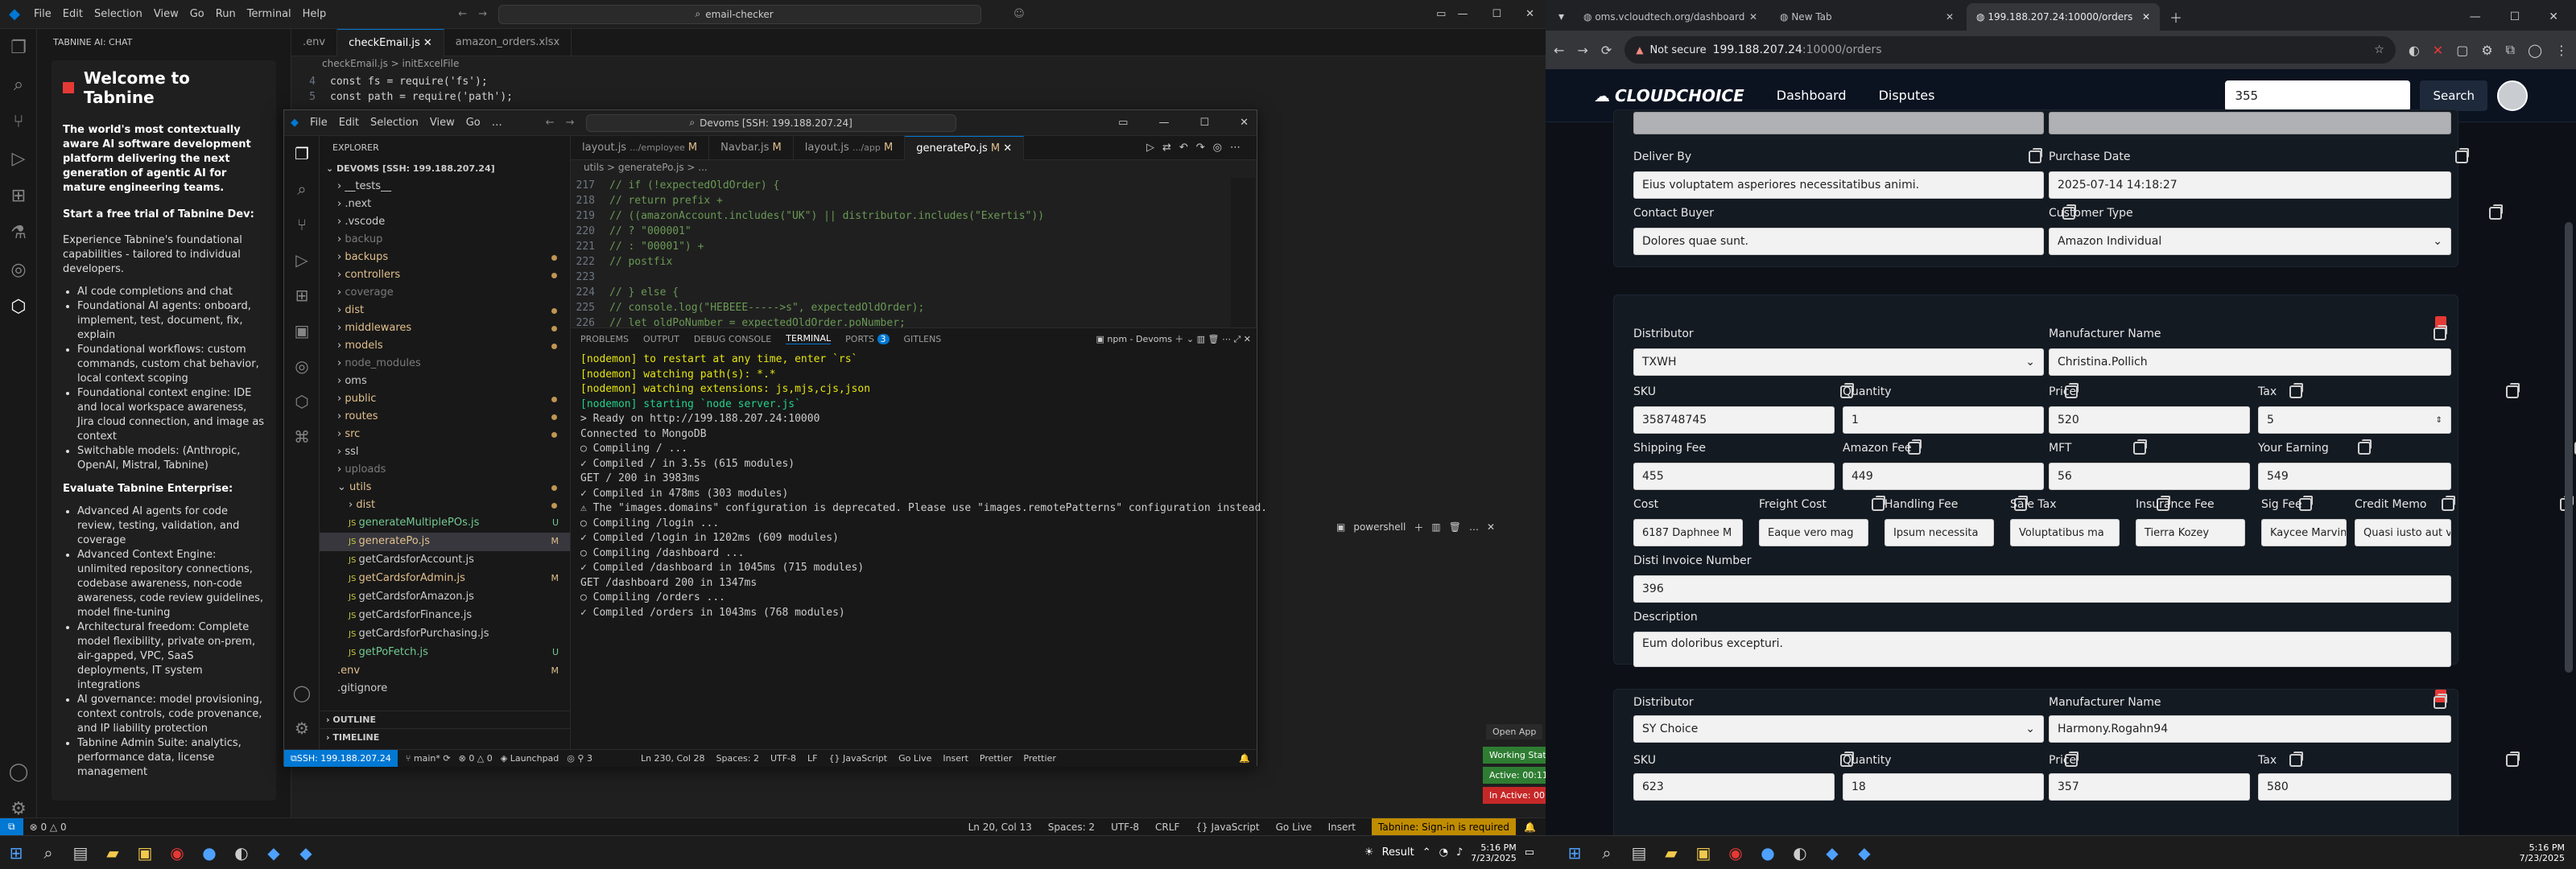 The height and width of the screenshot is (869, 2576). What do you see at coordinates (530, 758) in the screenshot?
I see `launchpad: ◈ Launchpad` at bounding box center [530, 758].